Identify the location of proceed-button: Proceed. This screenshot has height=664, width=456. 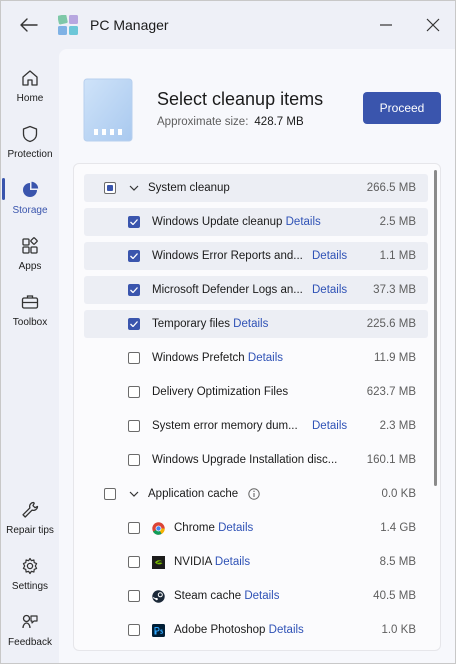
(402, 108).